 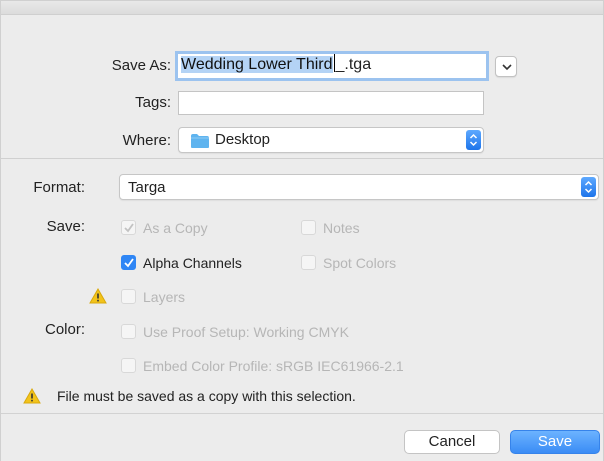 I want to click on save-options-label: Save:, so click(x=65, y=226).